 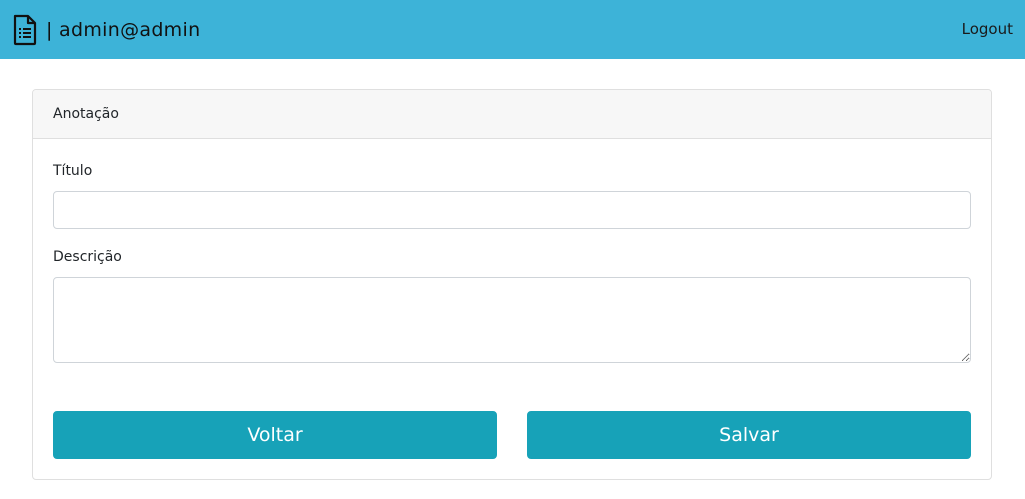 I want to click on document-icon, so click(x=25, y=30).